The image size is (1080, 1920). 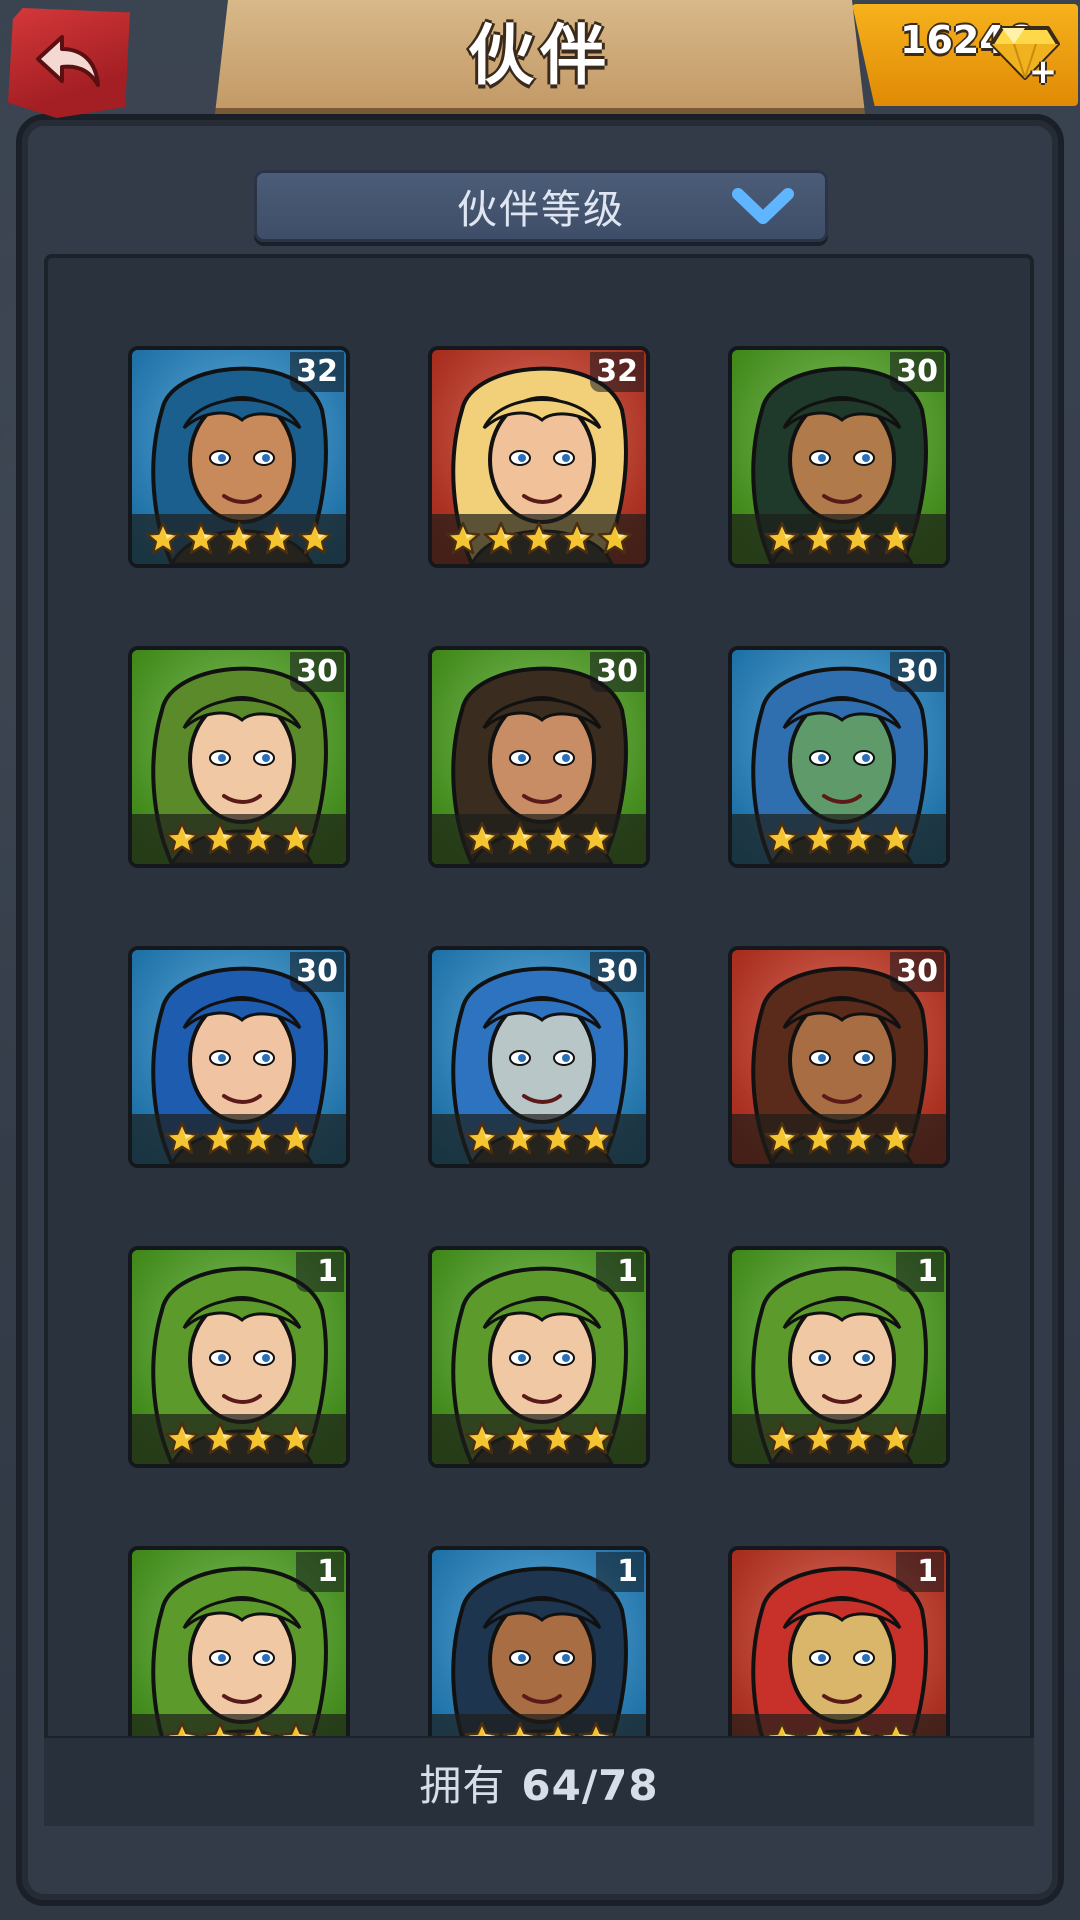 I want to click on chevron-down-icon, so click(x=763, y=206).